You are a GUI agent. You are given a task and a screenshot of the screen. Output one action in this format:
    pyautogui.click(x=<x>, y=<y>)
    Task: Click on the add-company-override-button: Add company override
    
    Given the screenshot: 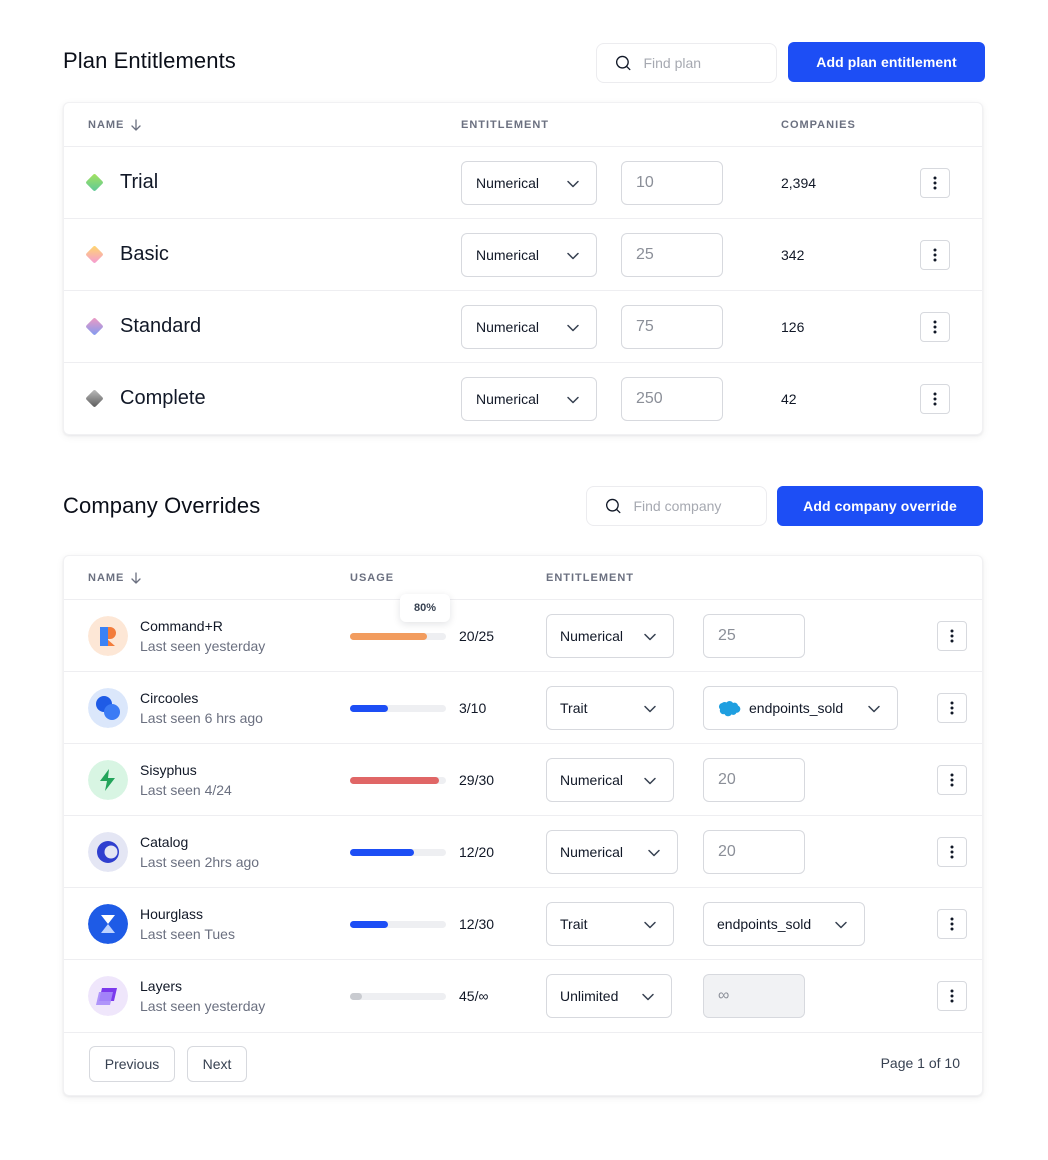 What is the action you would take?
    pyautogui.click(x=880, y=506)
    